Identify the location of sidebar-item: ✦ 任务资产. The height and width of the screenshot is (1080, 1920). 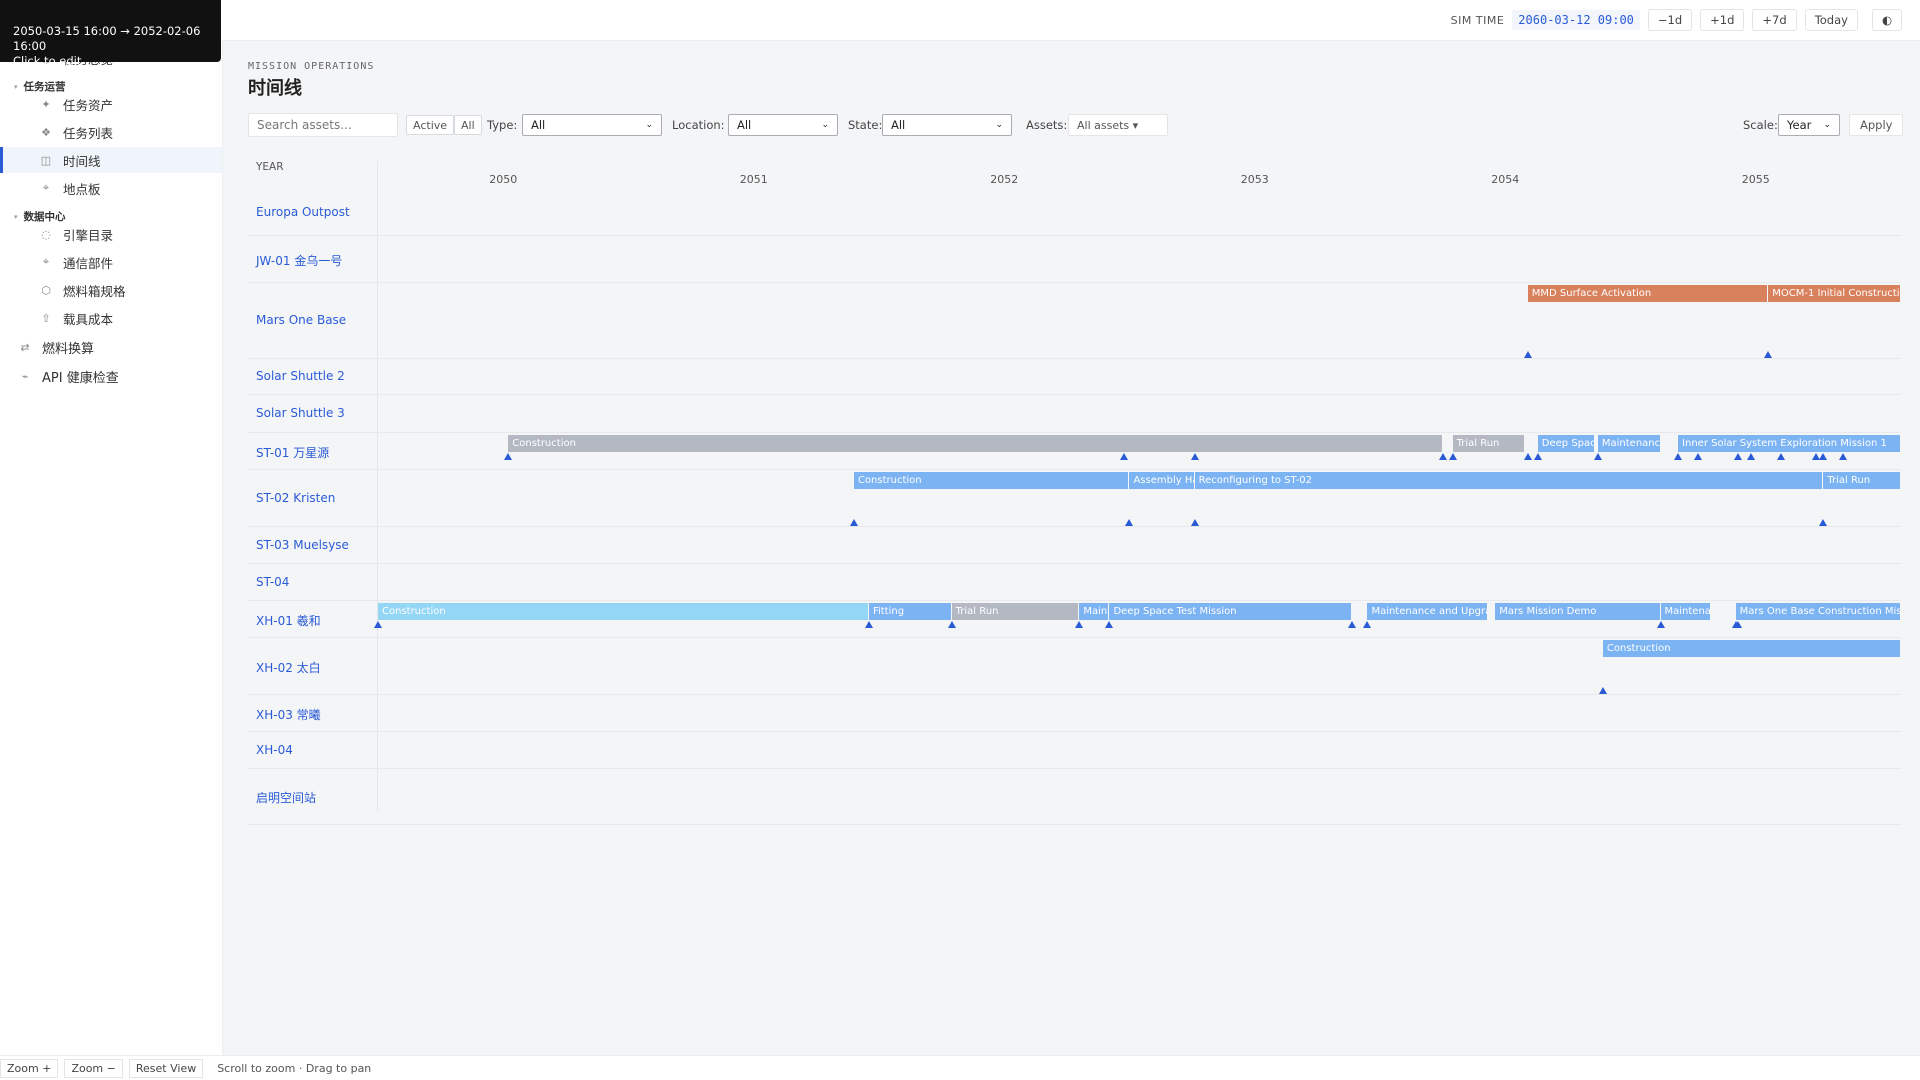
(111, 104).